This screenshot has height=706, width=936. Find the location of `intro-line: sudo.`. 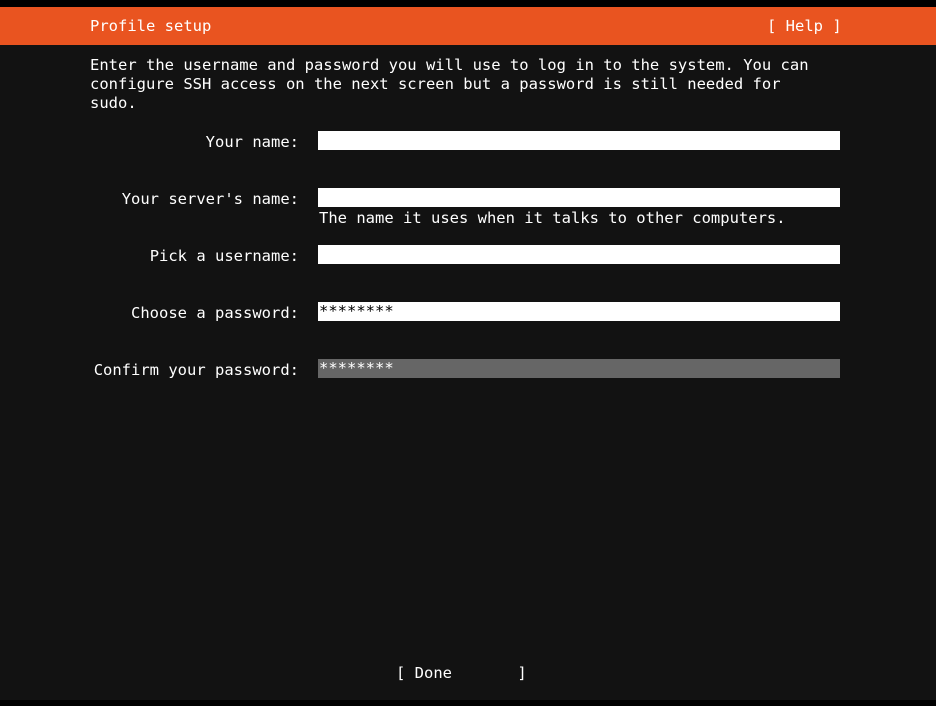

intro-line: sudo. is located at coordinates (113, 103).